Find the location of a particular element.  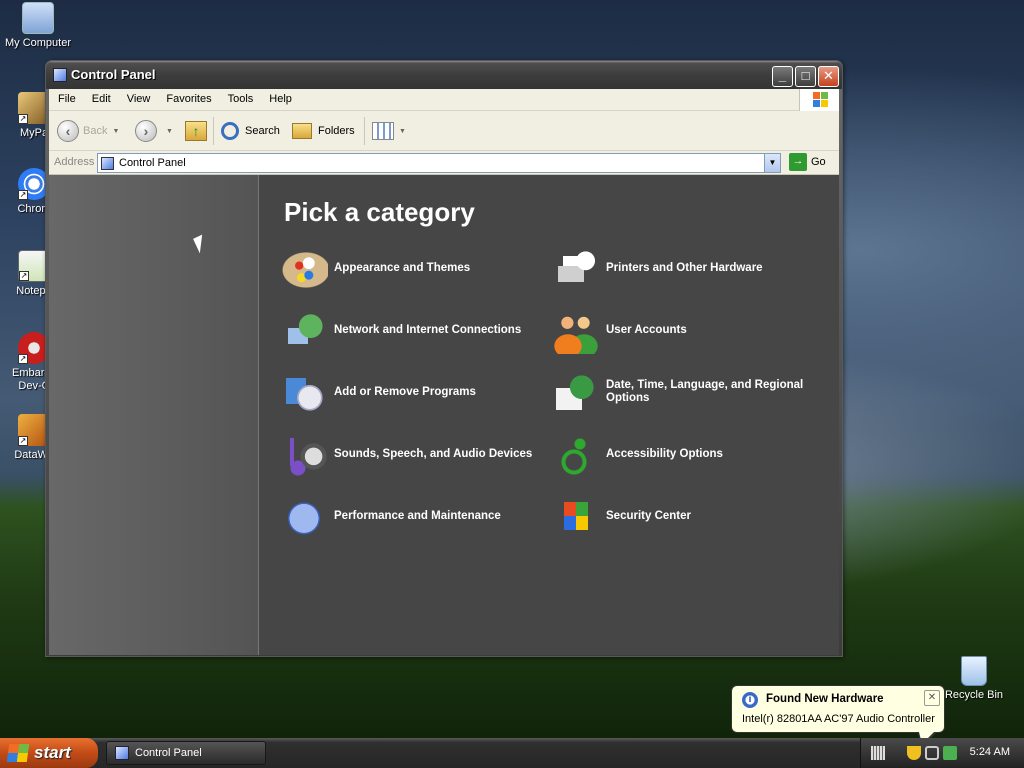

search-button: Search is located at coordinates (250, 131).